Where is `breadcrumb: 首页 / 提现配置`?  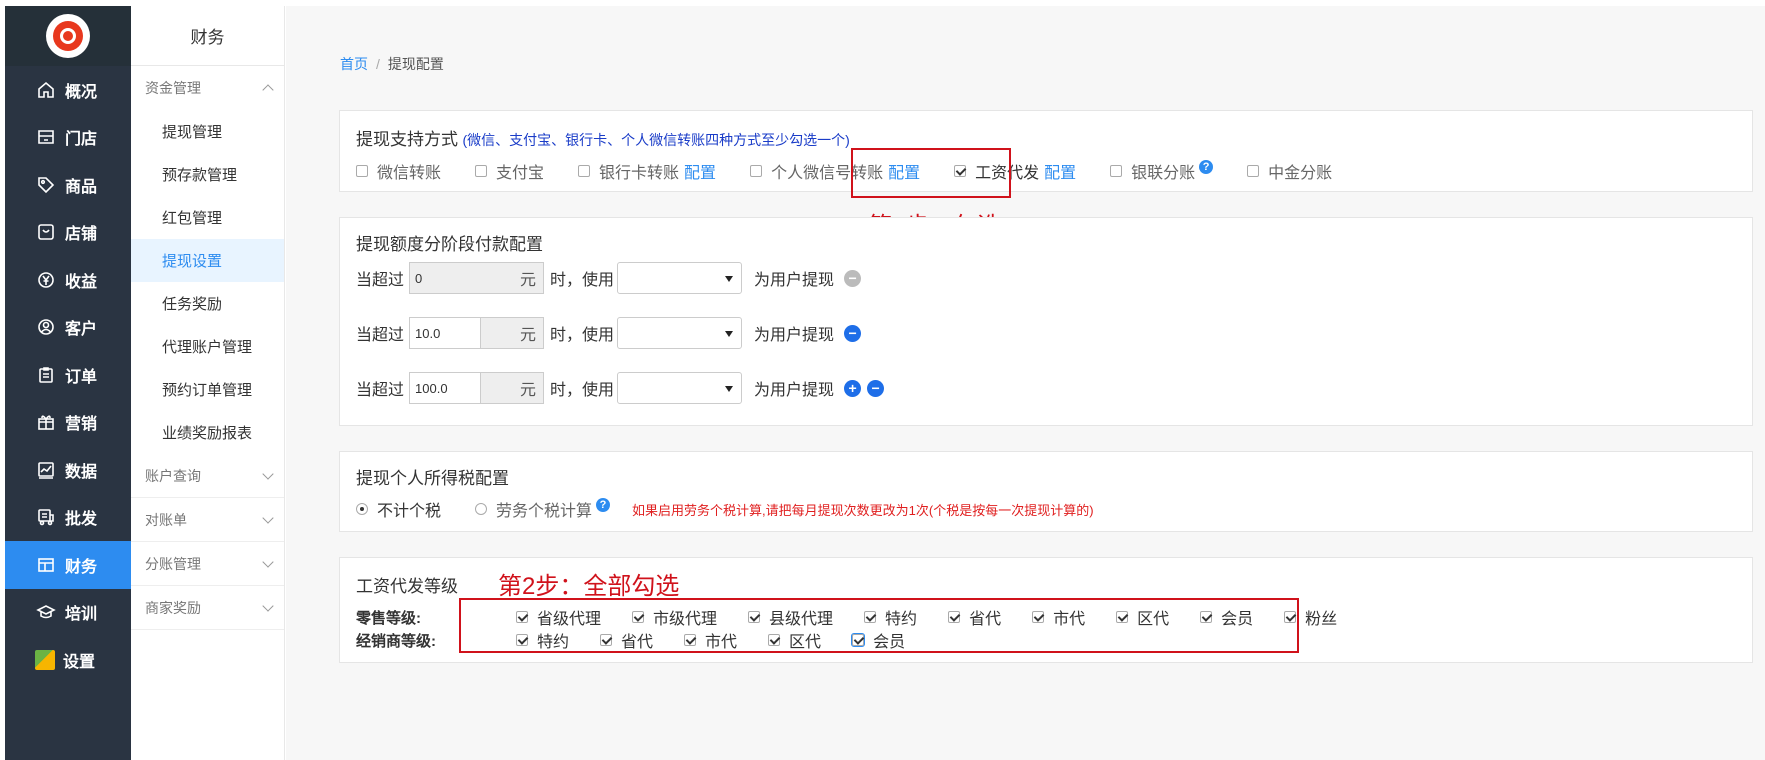
breadcrumb: 首页 / 提现配置 is located at coordinates (392, 64).